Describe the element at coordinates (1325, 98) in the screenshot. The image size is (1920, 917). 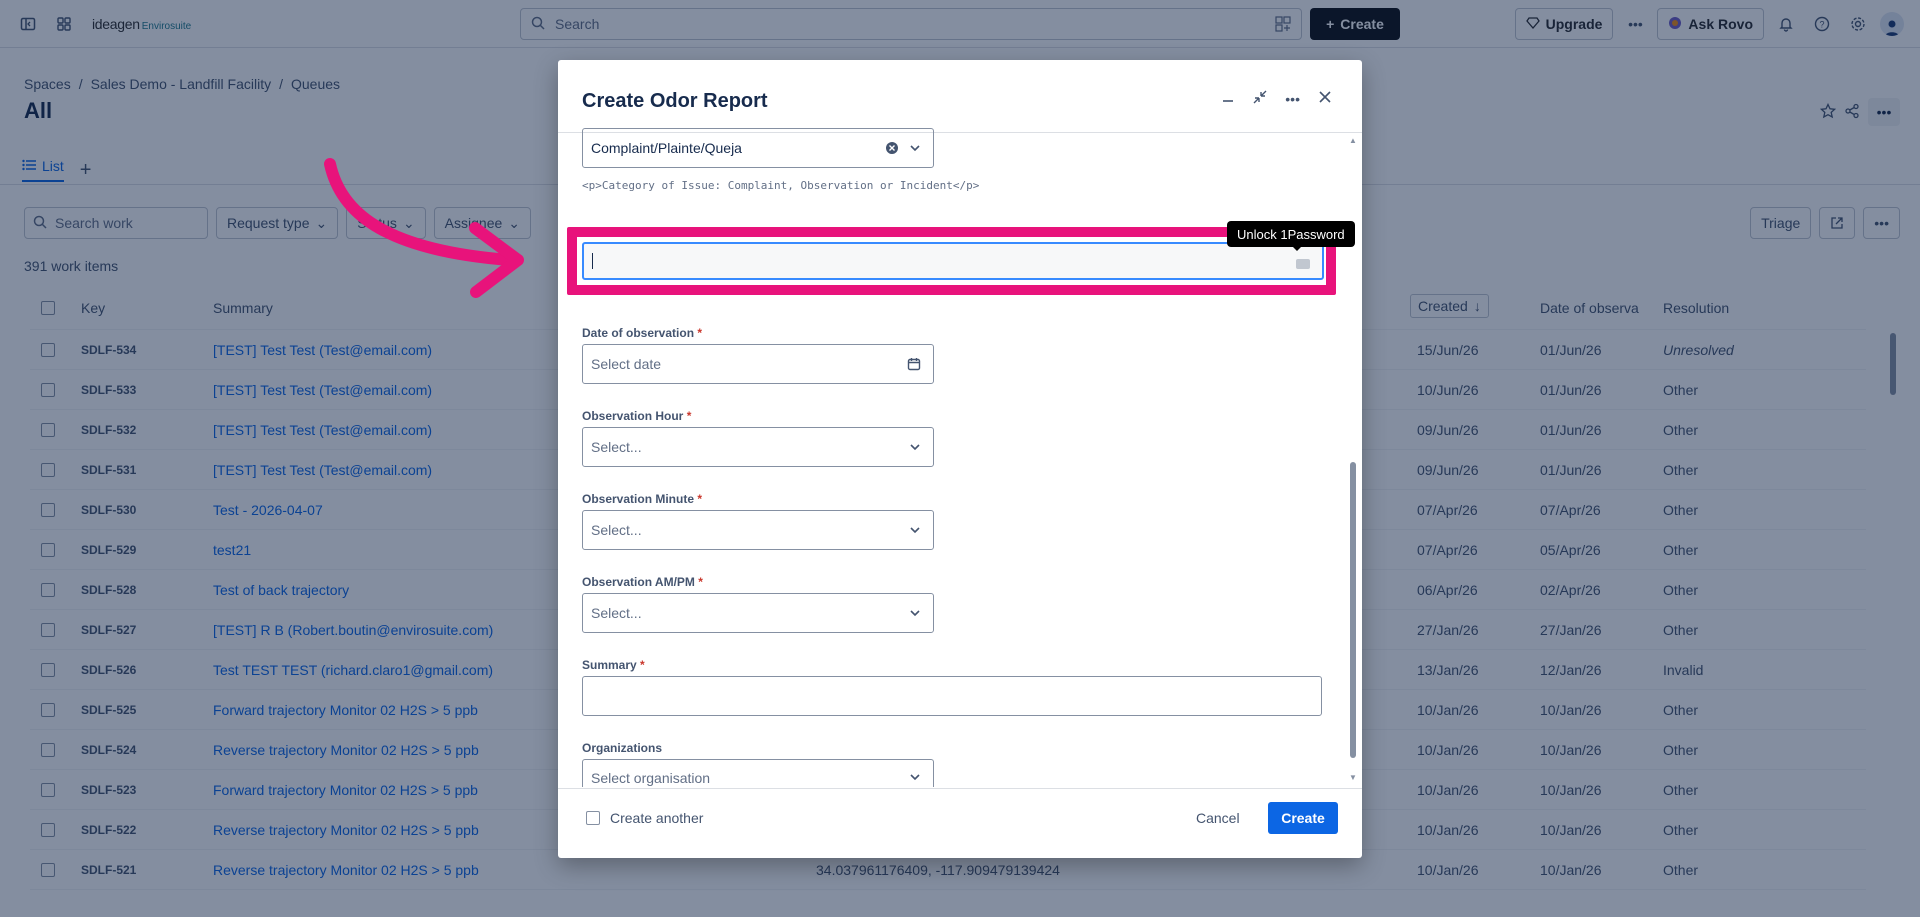
I see `close-icon` at that location.